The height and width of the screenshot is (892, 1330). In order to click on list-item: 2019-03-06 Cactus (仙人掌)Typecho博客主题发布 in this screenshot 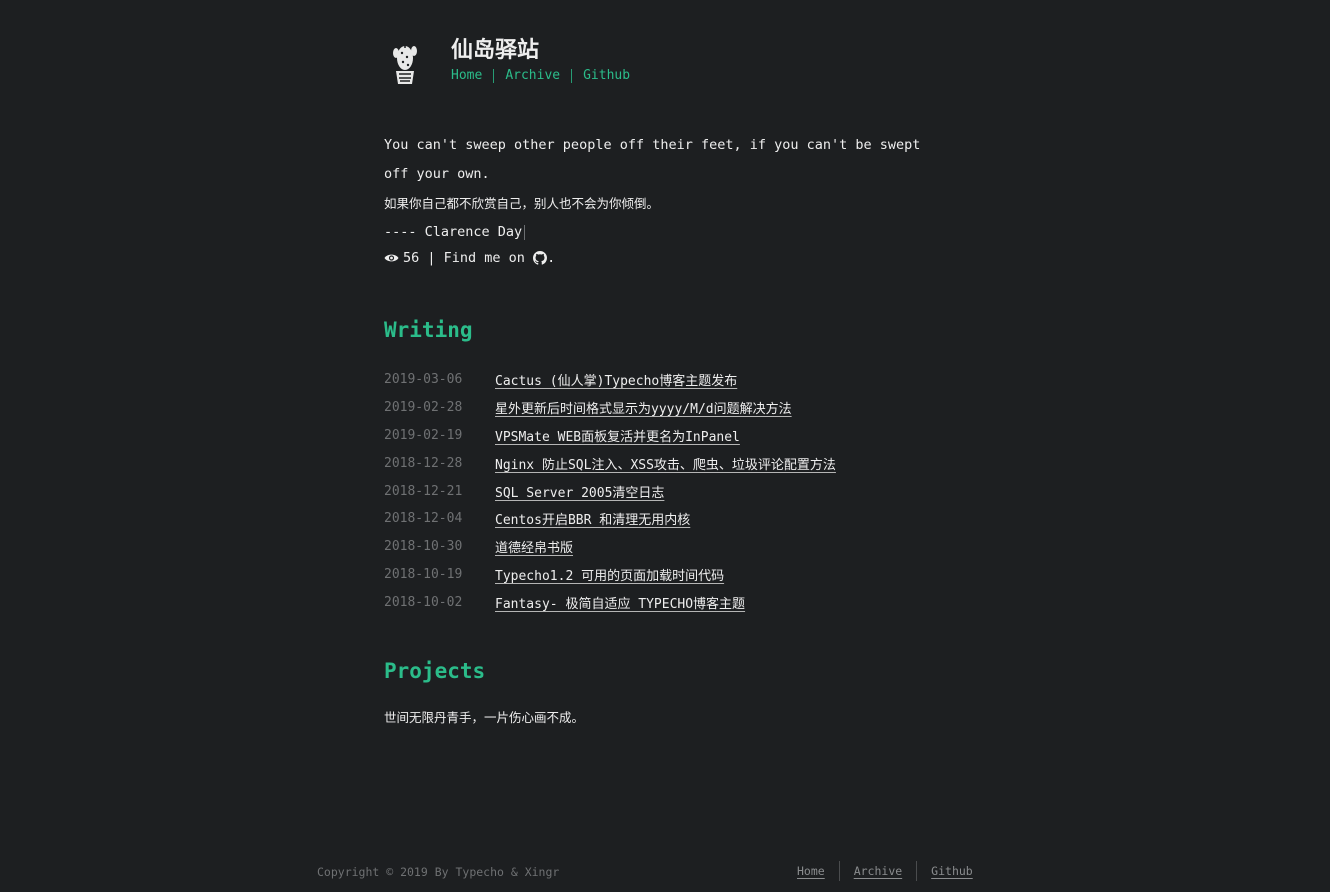, I will do `click(610, 380)`.